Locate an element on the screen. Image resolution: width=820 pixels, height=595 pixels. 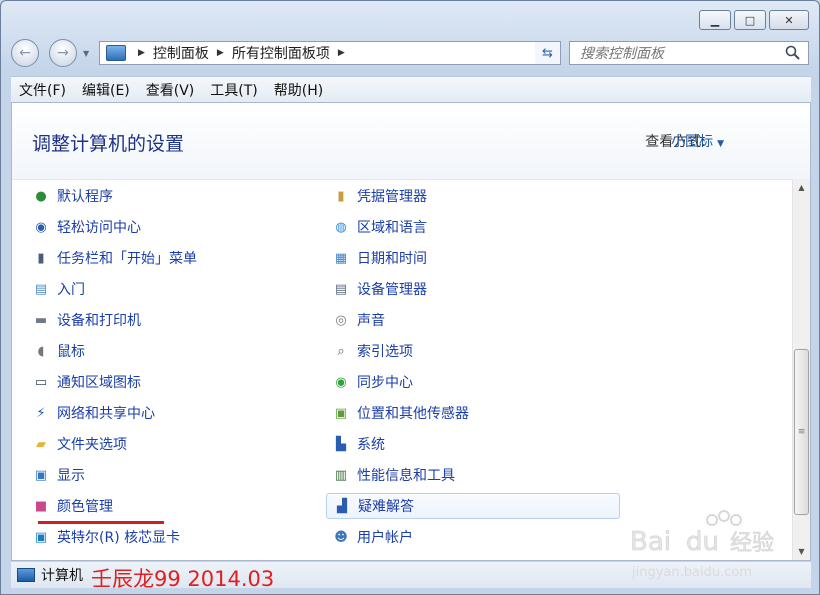
control-panel-item-label: 疑难解答 is located at coordinates (386, 506).